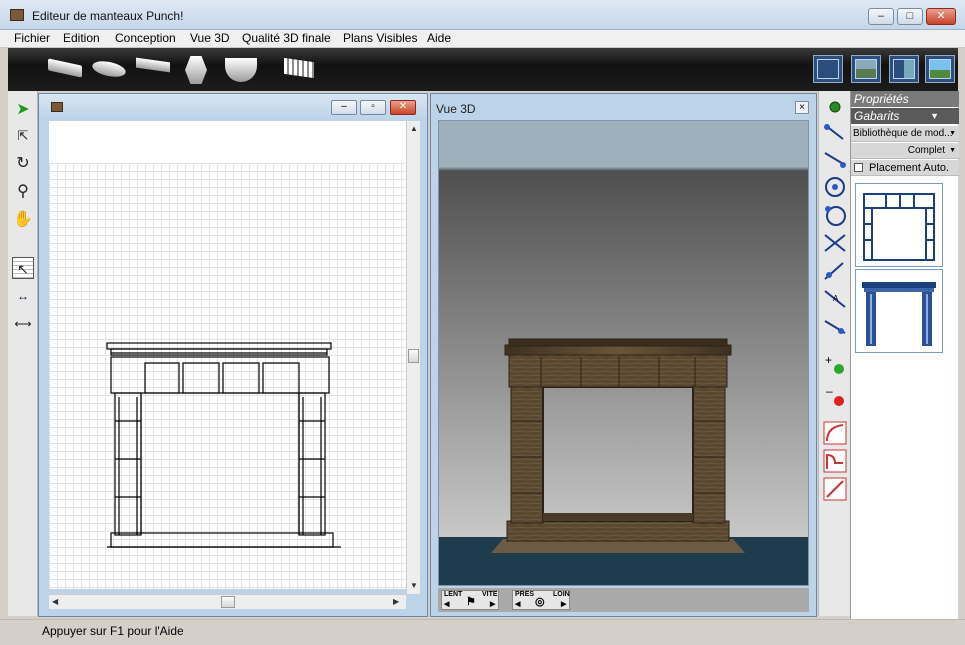  I want to click on binoculars-icon: ◎, so click(540, 602).